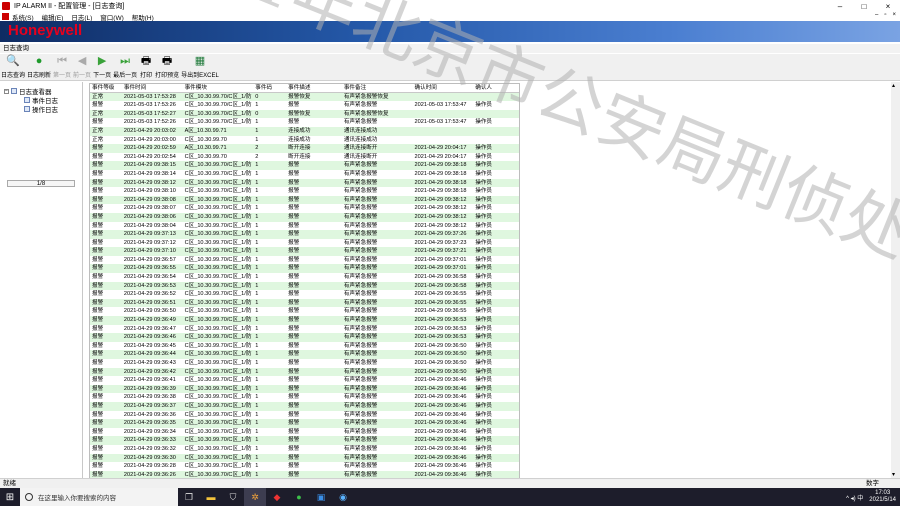 This screenshot has width=900, height=506. What do you see at coordinates (443, 88) in the screenshot?
I see `column-header: 确认时间` at bounding box center [443, 88].